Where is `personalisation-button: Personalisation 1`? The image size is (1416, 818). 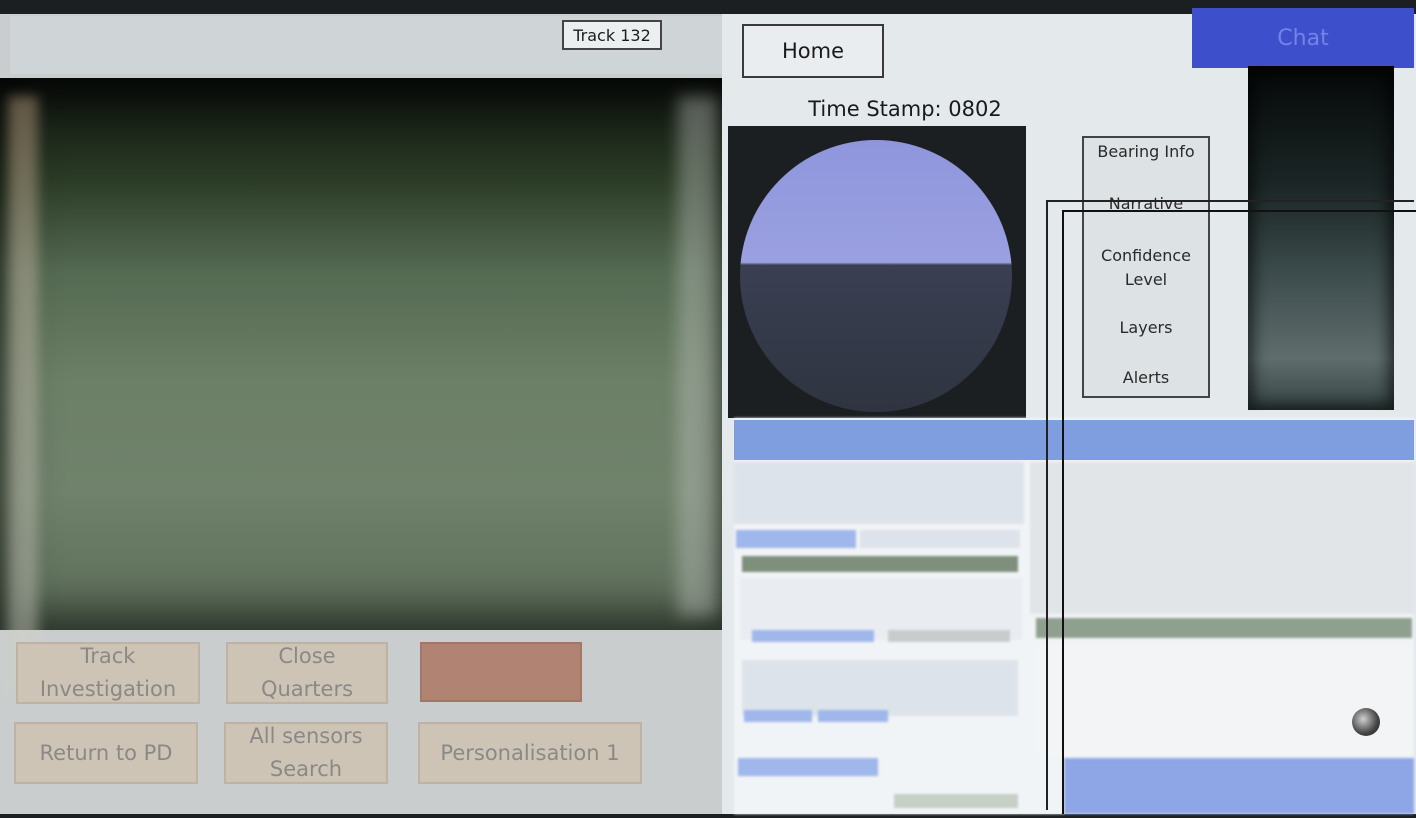 personalisation-button: Personalisation 1 is located at coordinates (530, 753).